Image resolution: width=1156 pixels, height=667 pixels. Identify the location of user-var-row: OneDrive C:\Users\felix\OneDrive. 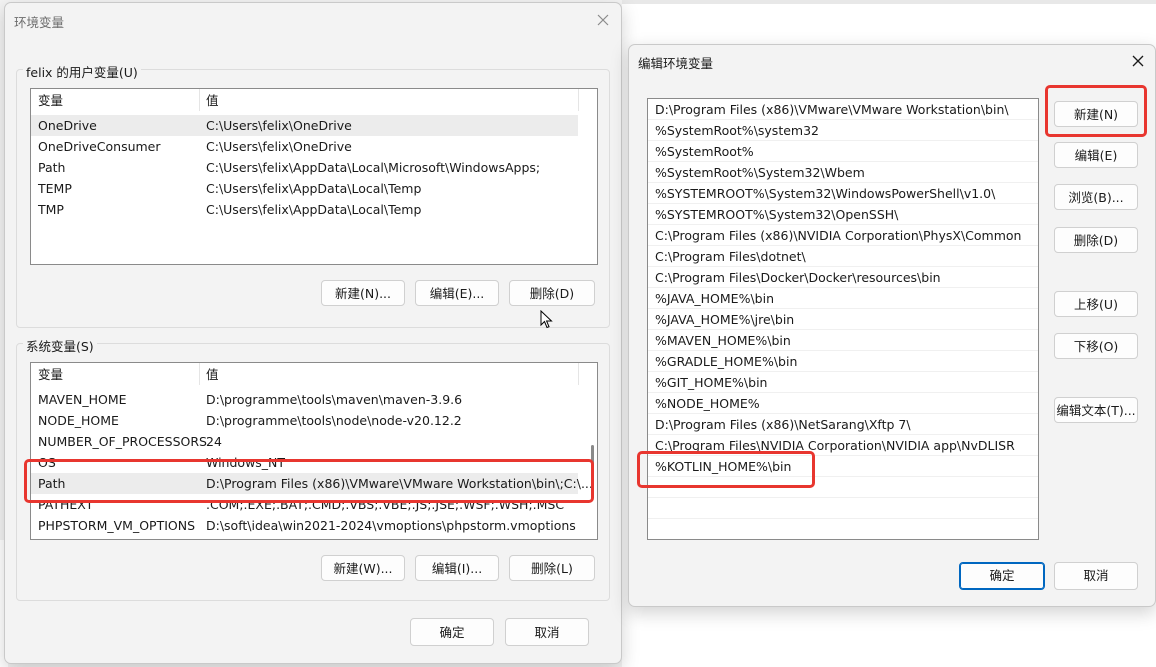
(304, 125).